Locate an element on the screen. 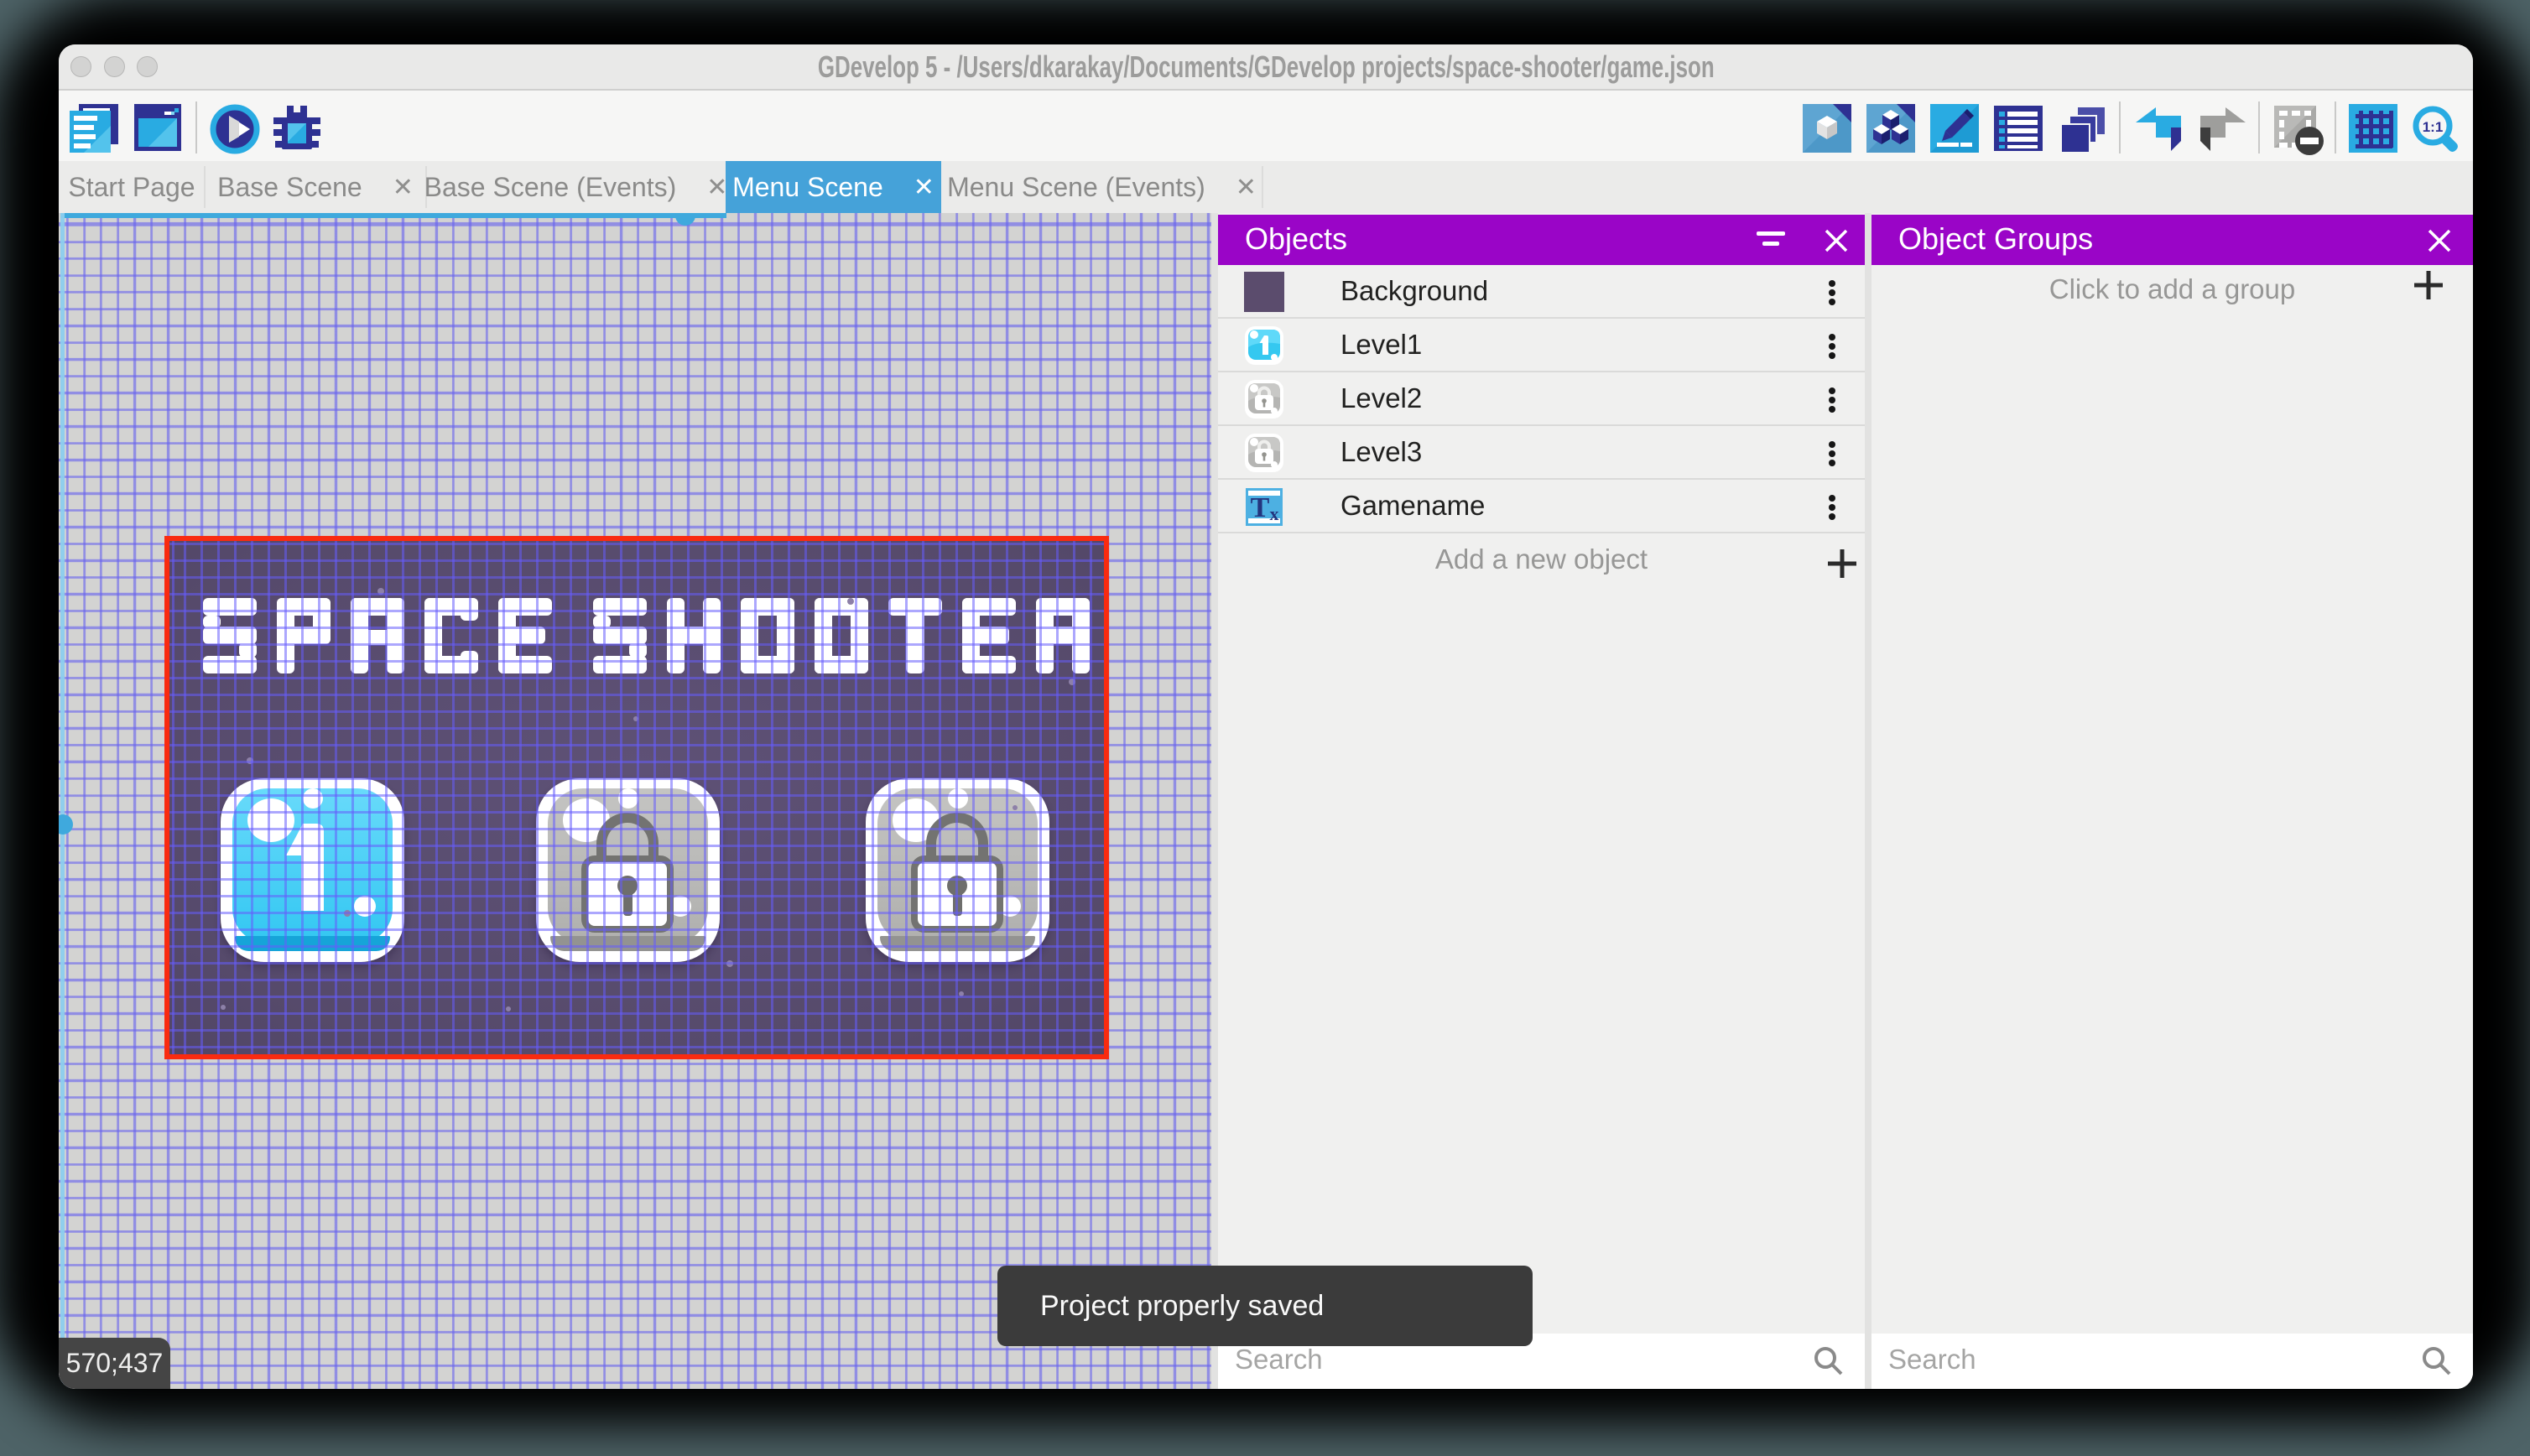 The image size is (2530, 1456). svg-text: T is located at coordinates (1260, 507).